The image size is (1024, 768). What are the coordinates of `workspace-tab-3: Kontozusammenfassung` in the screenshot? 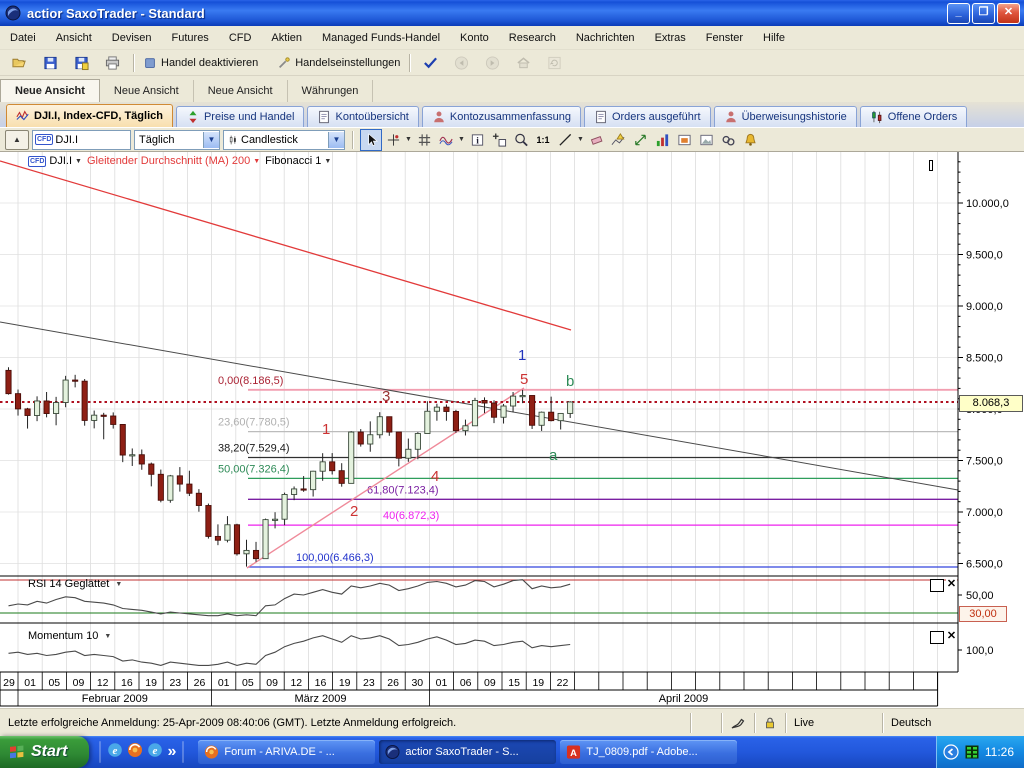 It's located at (501, 116).